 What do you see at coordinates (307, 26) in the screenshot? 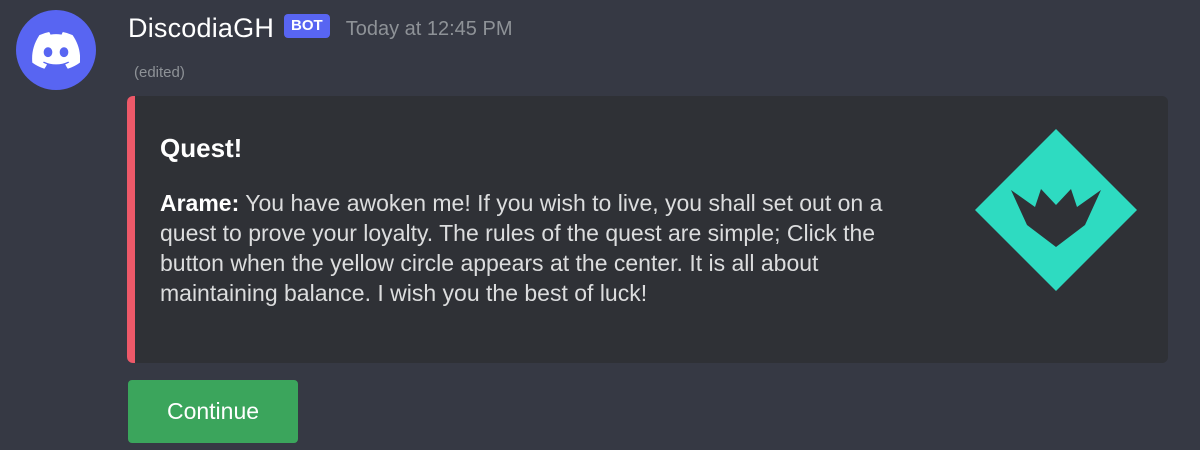
I see `bot-badge: BOT` at bounding box center [307, 26].